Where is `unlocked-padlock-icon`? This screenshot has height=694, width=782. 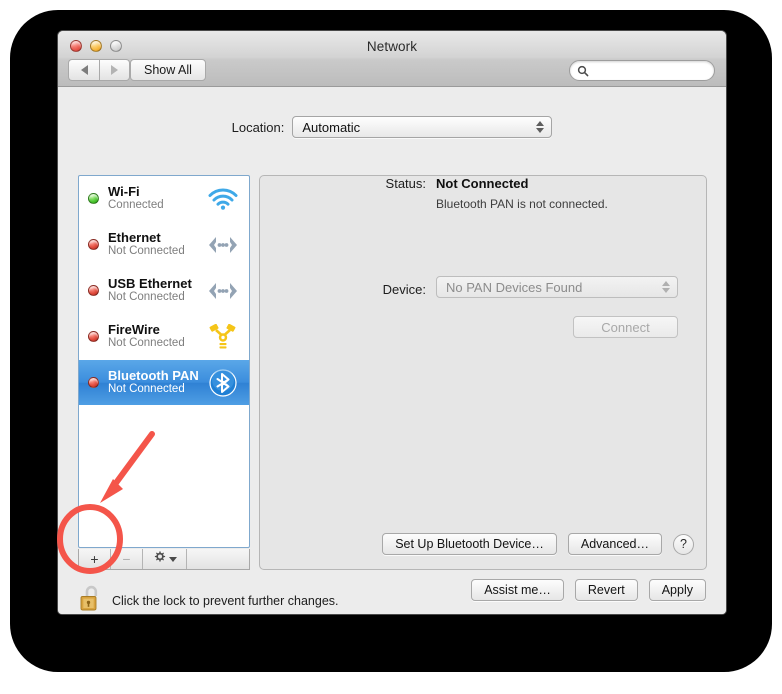 unlocked-padlock-icon is located at coordinates (90, 599).